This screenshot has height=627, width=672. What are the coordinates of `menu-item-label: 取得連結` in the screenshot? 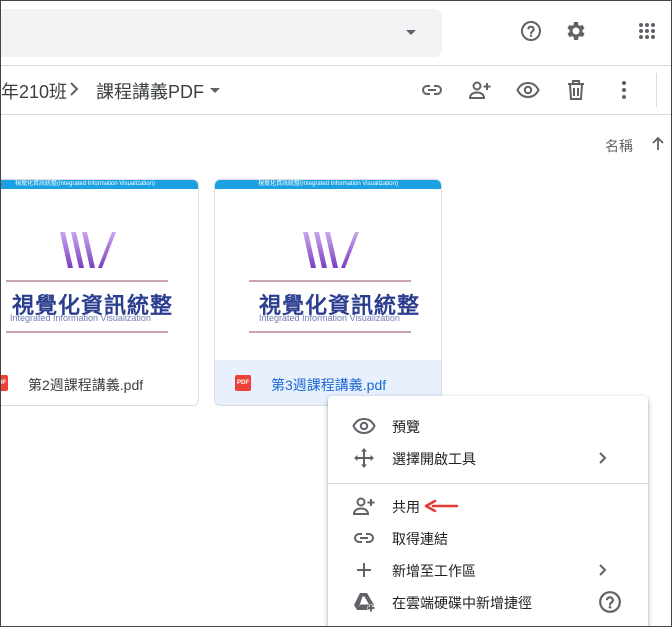 It's located at (420, 539).